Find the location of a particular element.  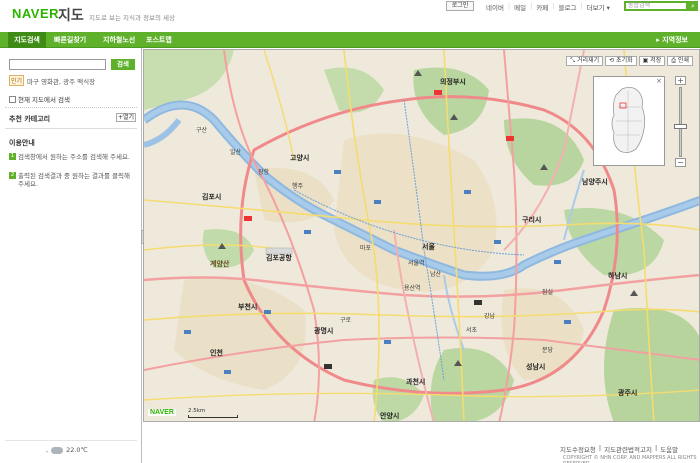

top-link-mail: 메일 is located at coordinates (520, 7).